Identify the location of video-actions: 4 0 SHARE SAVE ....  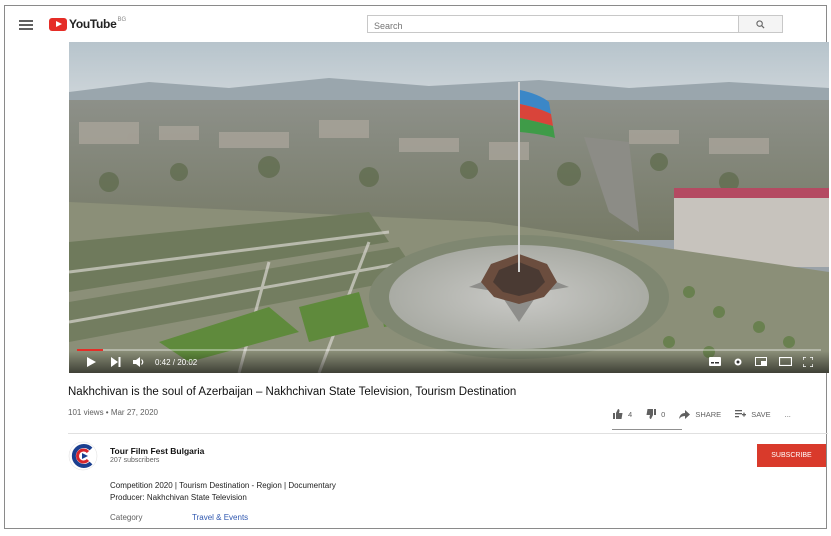
(709, 414).